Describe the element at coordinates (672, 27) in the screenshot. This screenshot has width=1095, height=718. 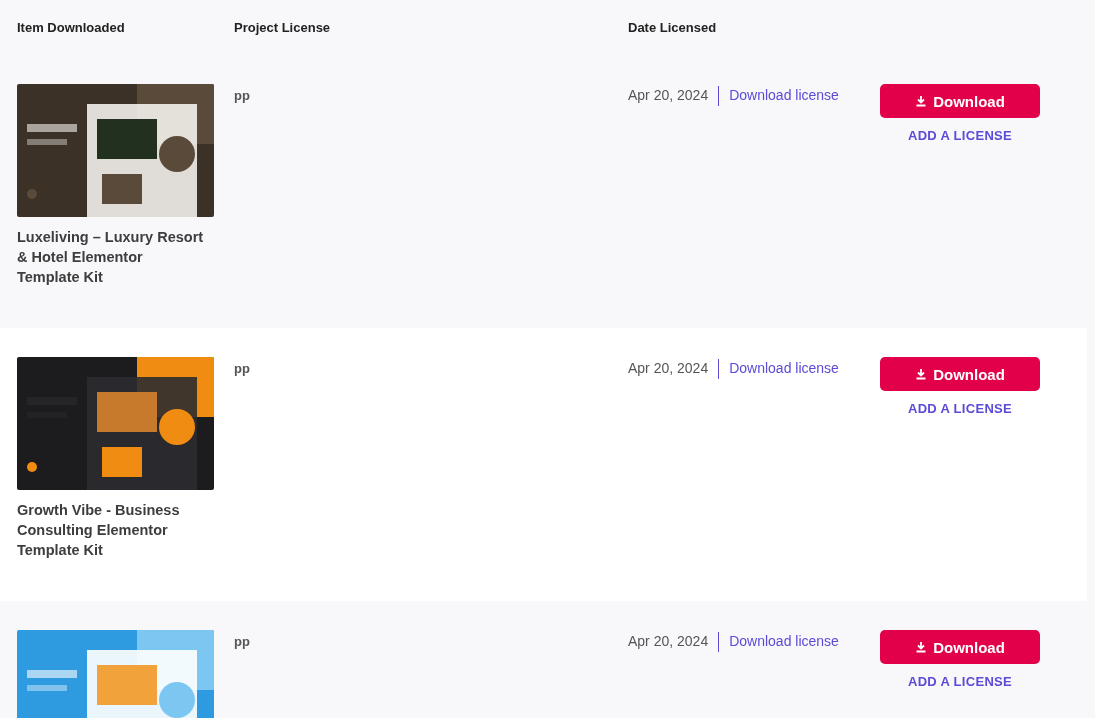
I see `column-header: Date Licensed` at that location.